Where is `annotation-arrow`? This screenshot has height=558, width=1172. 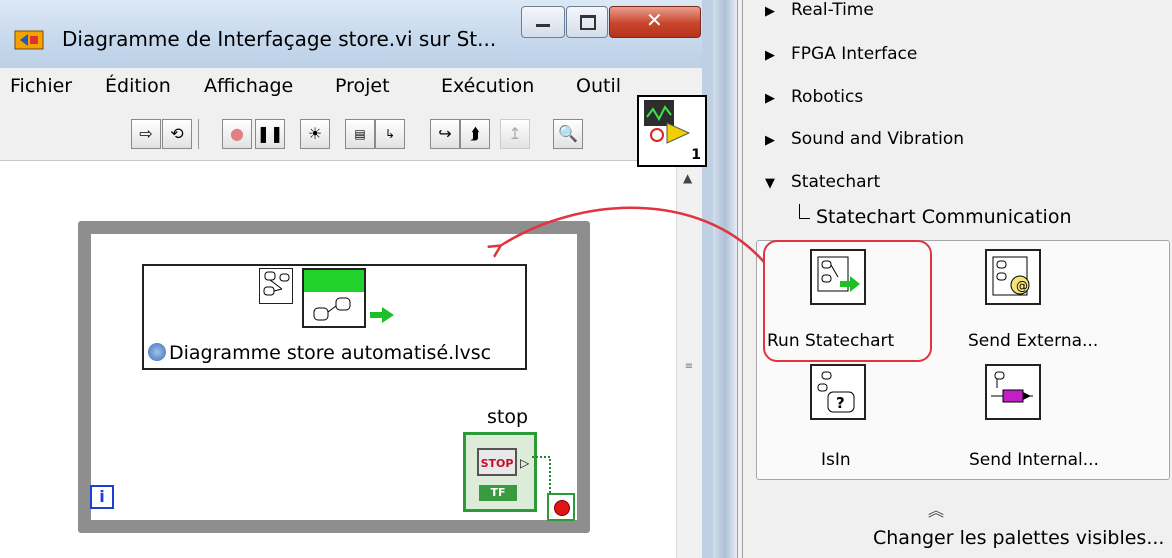
annotation-arrow is located at coordinates (382, 234).